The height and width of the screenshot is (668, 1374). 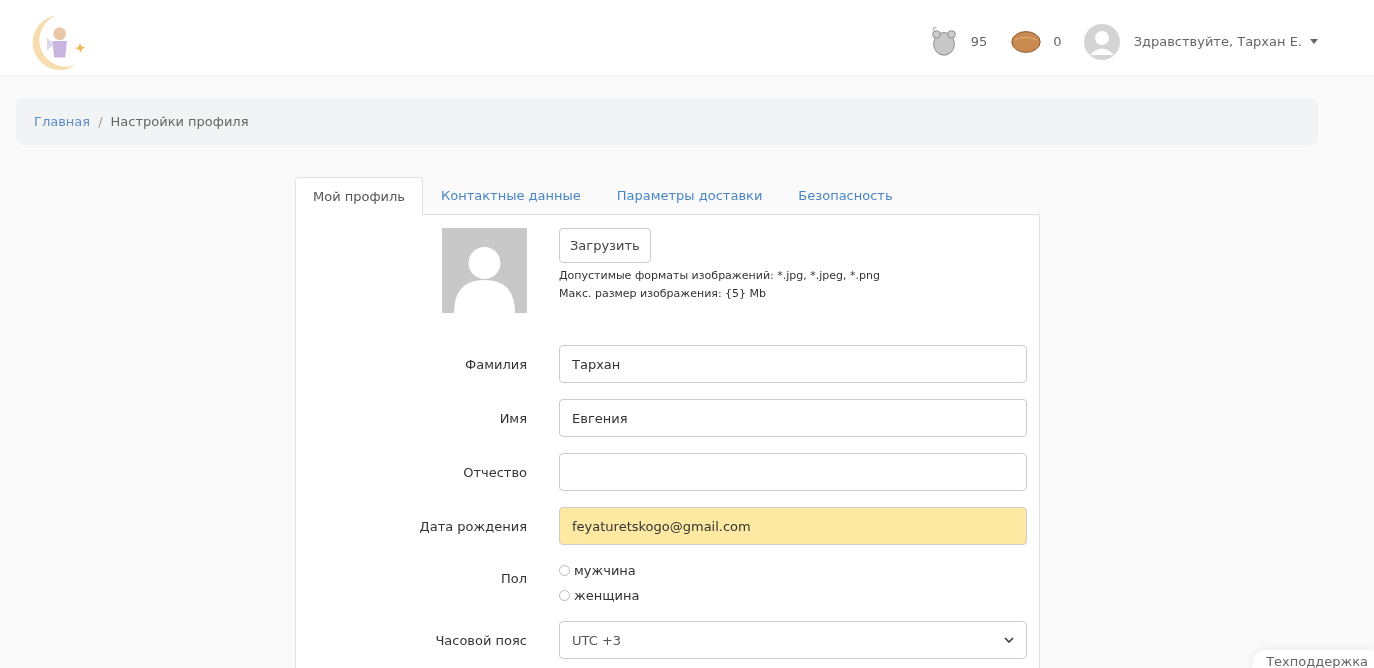 I want to click on radio-label: женщина, so click(x=607, y=595).